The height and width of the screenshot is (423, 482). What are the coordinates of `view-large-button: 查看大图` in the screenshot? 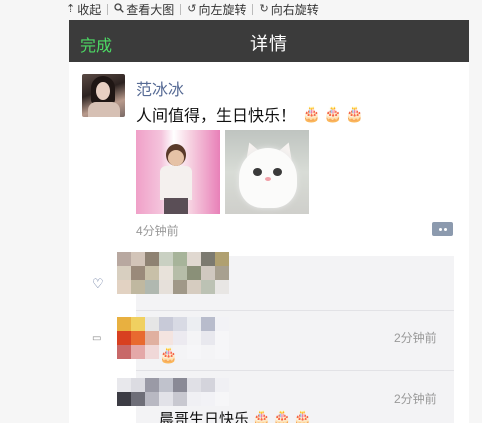 It's located at (144, 9).